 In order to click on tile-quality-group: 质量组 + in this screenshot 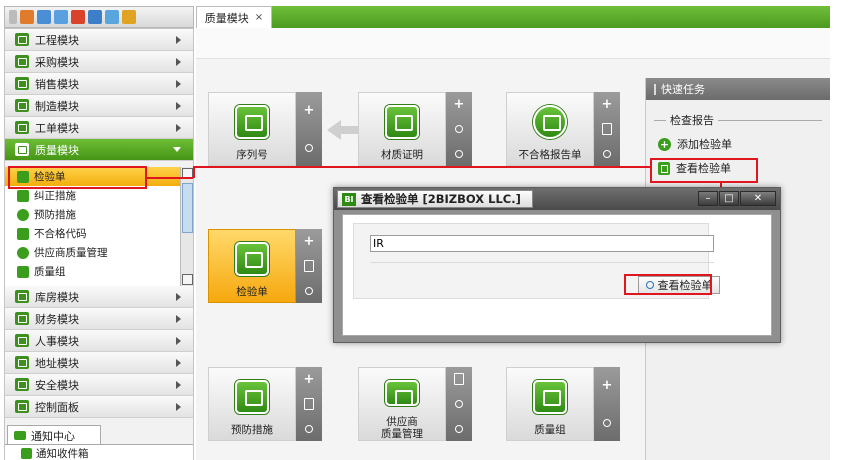, I will do `click(565, 404)`.